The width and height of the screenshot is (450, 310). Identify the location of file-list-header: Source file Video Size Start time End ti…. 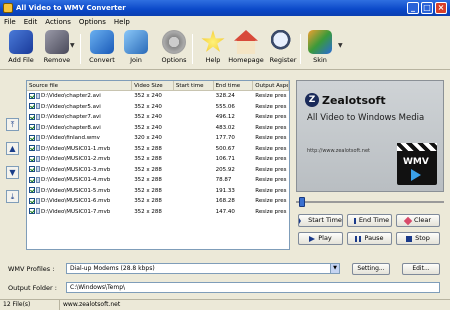
(158, 86).